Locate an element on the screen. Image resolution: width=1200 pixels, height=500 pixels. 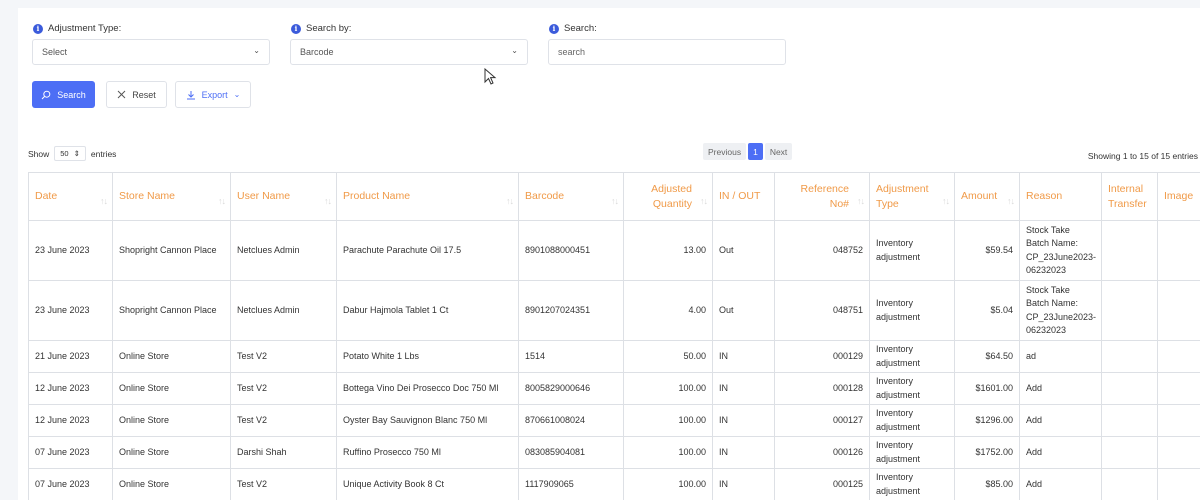
cell-date: 23 June 2023 is located at coordinates (70, 250).